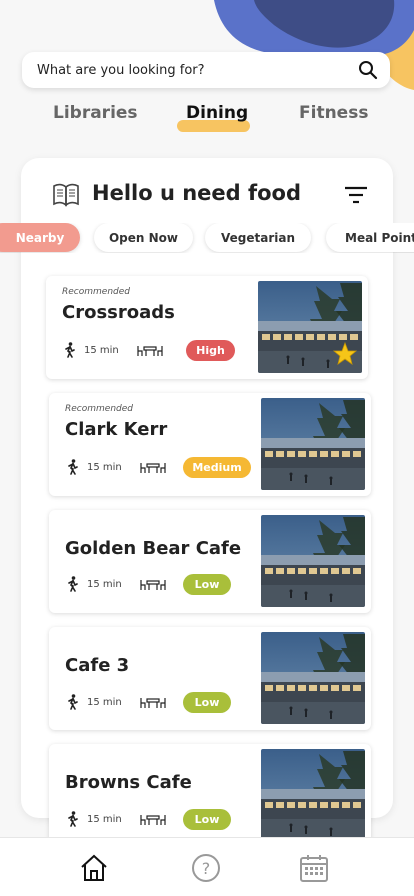 The image size is (414, 896). What do you see at coordinates (258, 237) in the screenshot?
I see `chip-vegetarian: Vegetarian` at bounding box center [258, 237].